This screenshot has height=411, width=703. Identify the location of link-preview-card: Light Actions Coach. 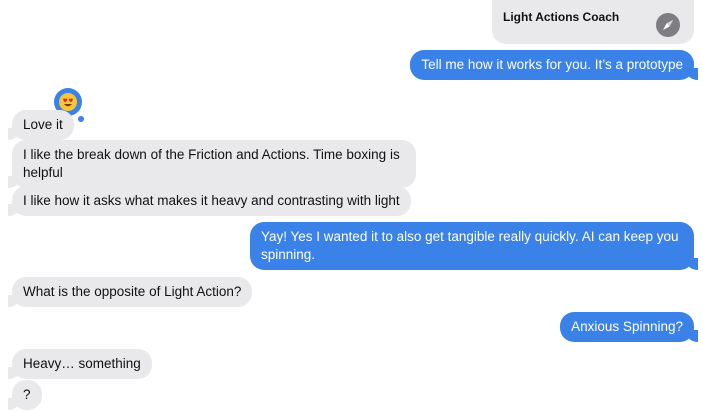
(593, 22).